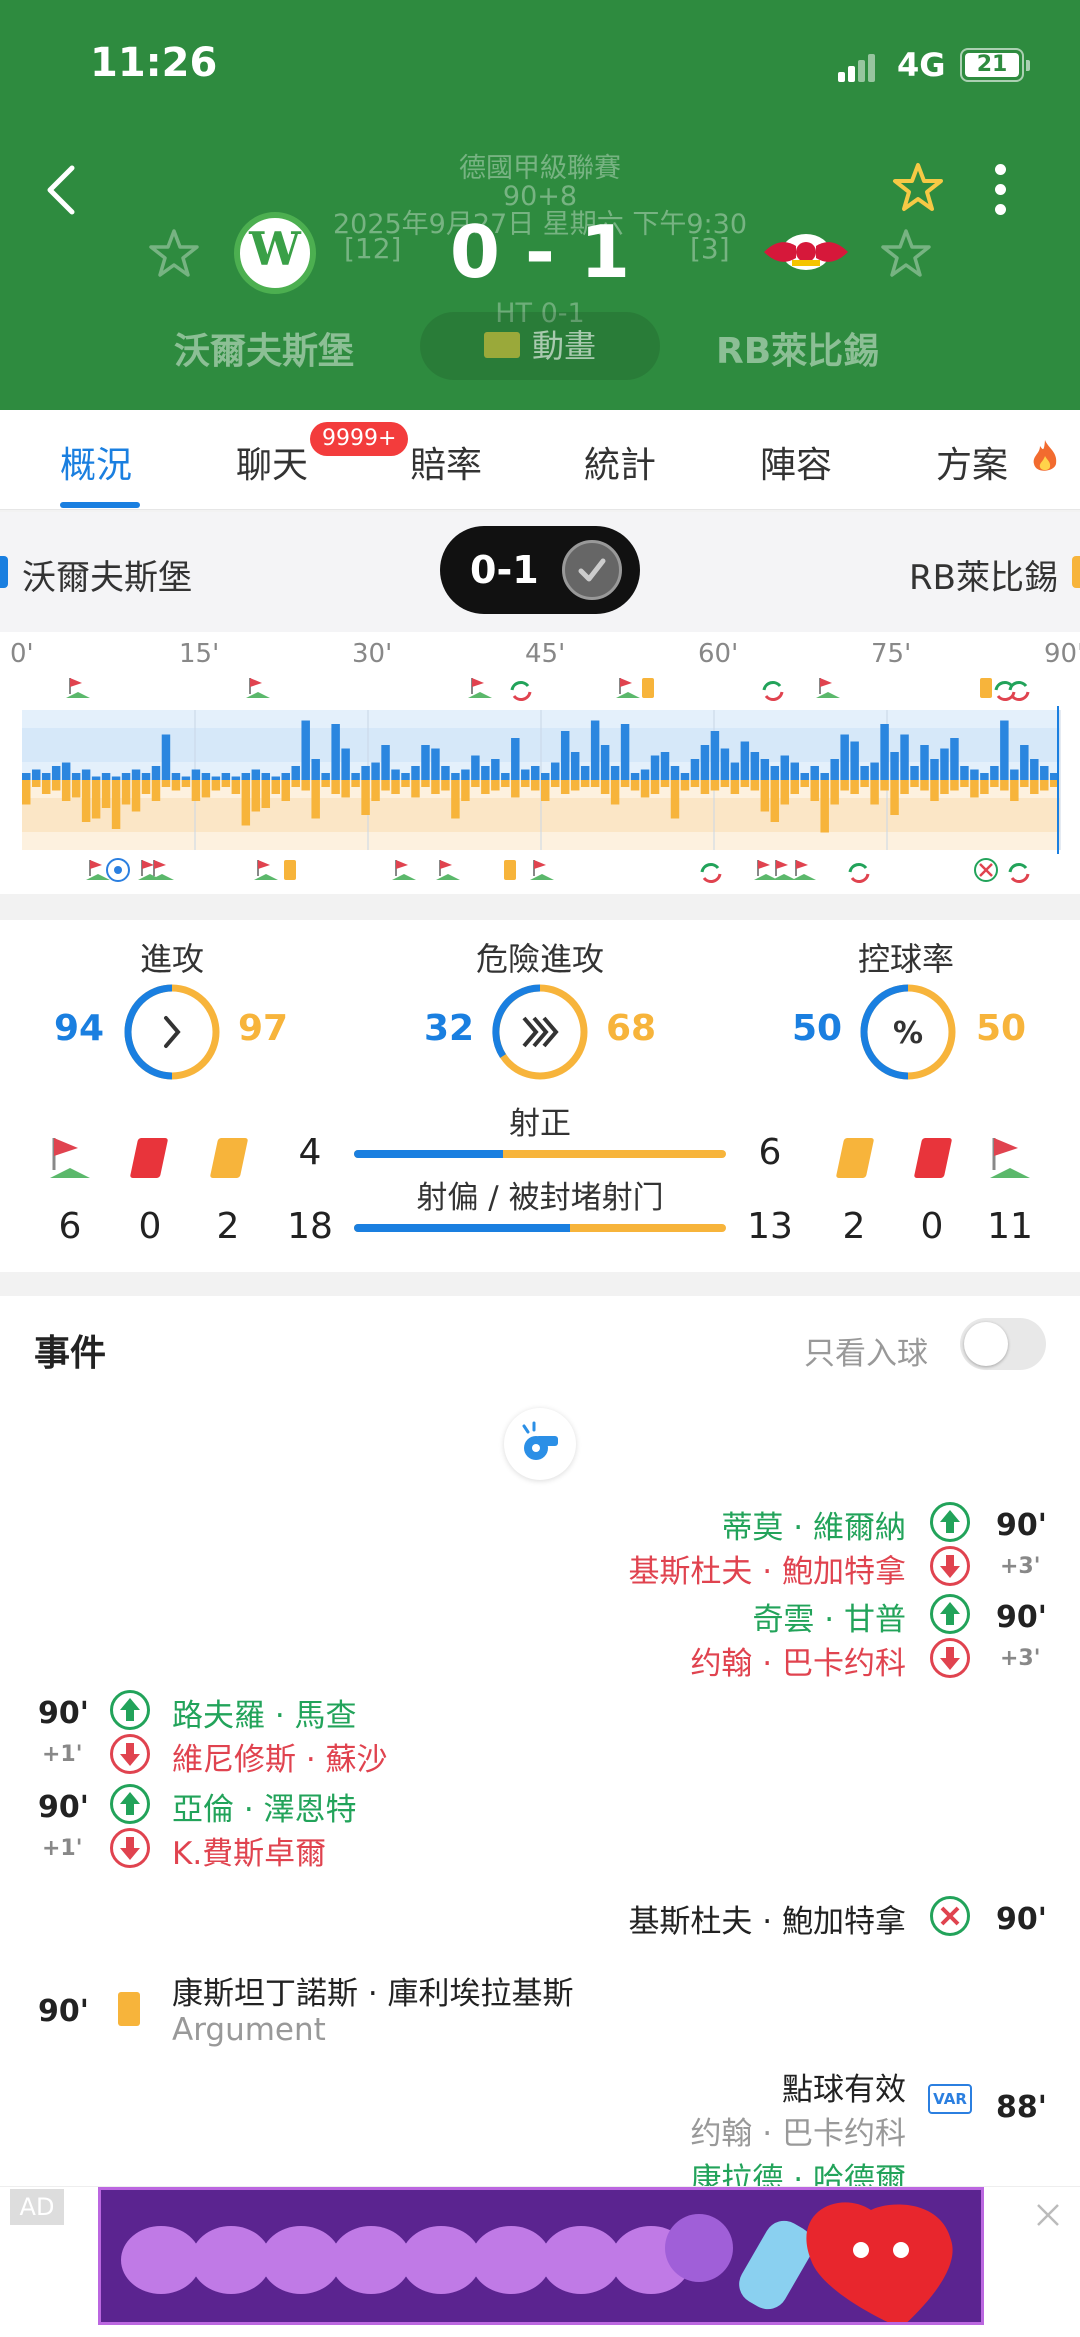  Describe the element at coordinates (918, 188) in the screenshot. I see `favorite-star-icon` at that location.